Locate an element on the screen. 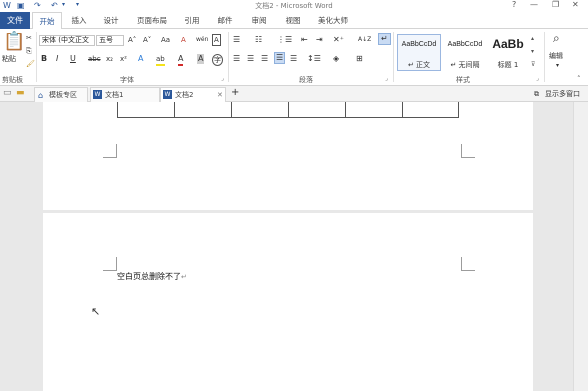  tab-design: 设计 is located at coordinates (111, 20).